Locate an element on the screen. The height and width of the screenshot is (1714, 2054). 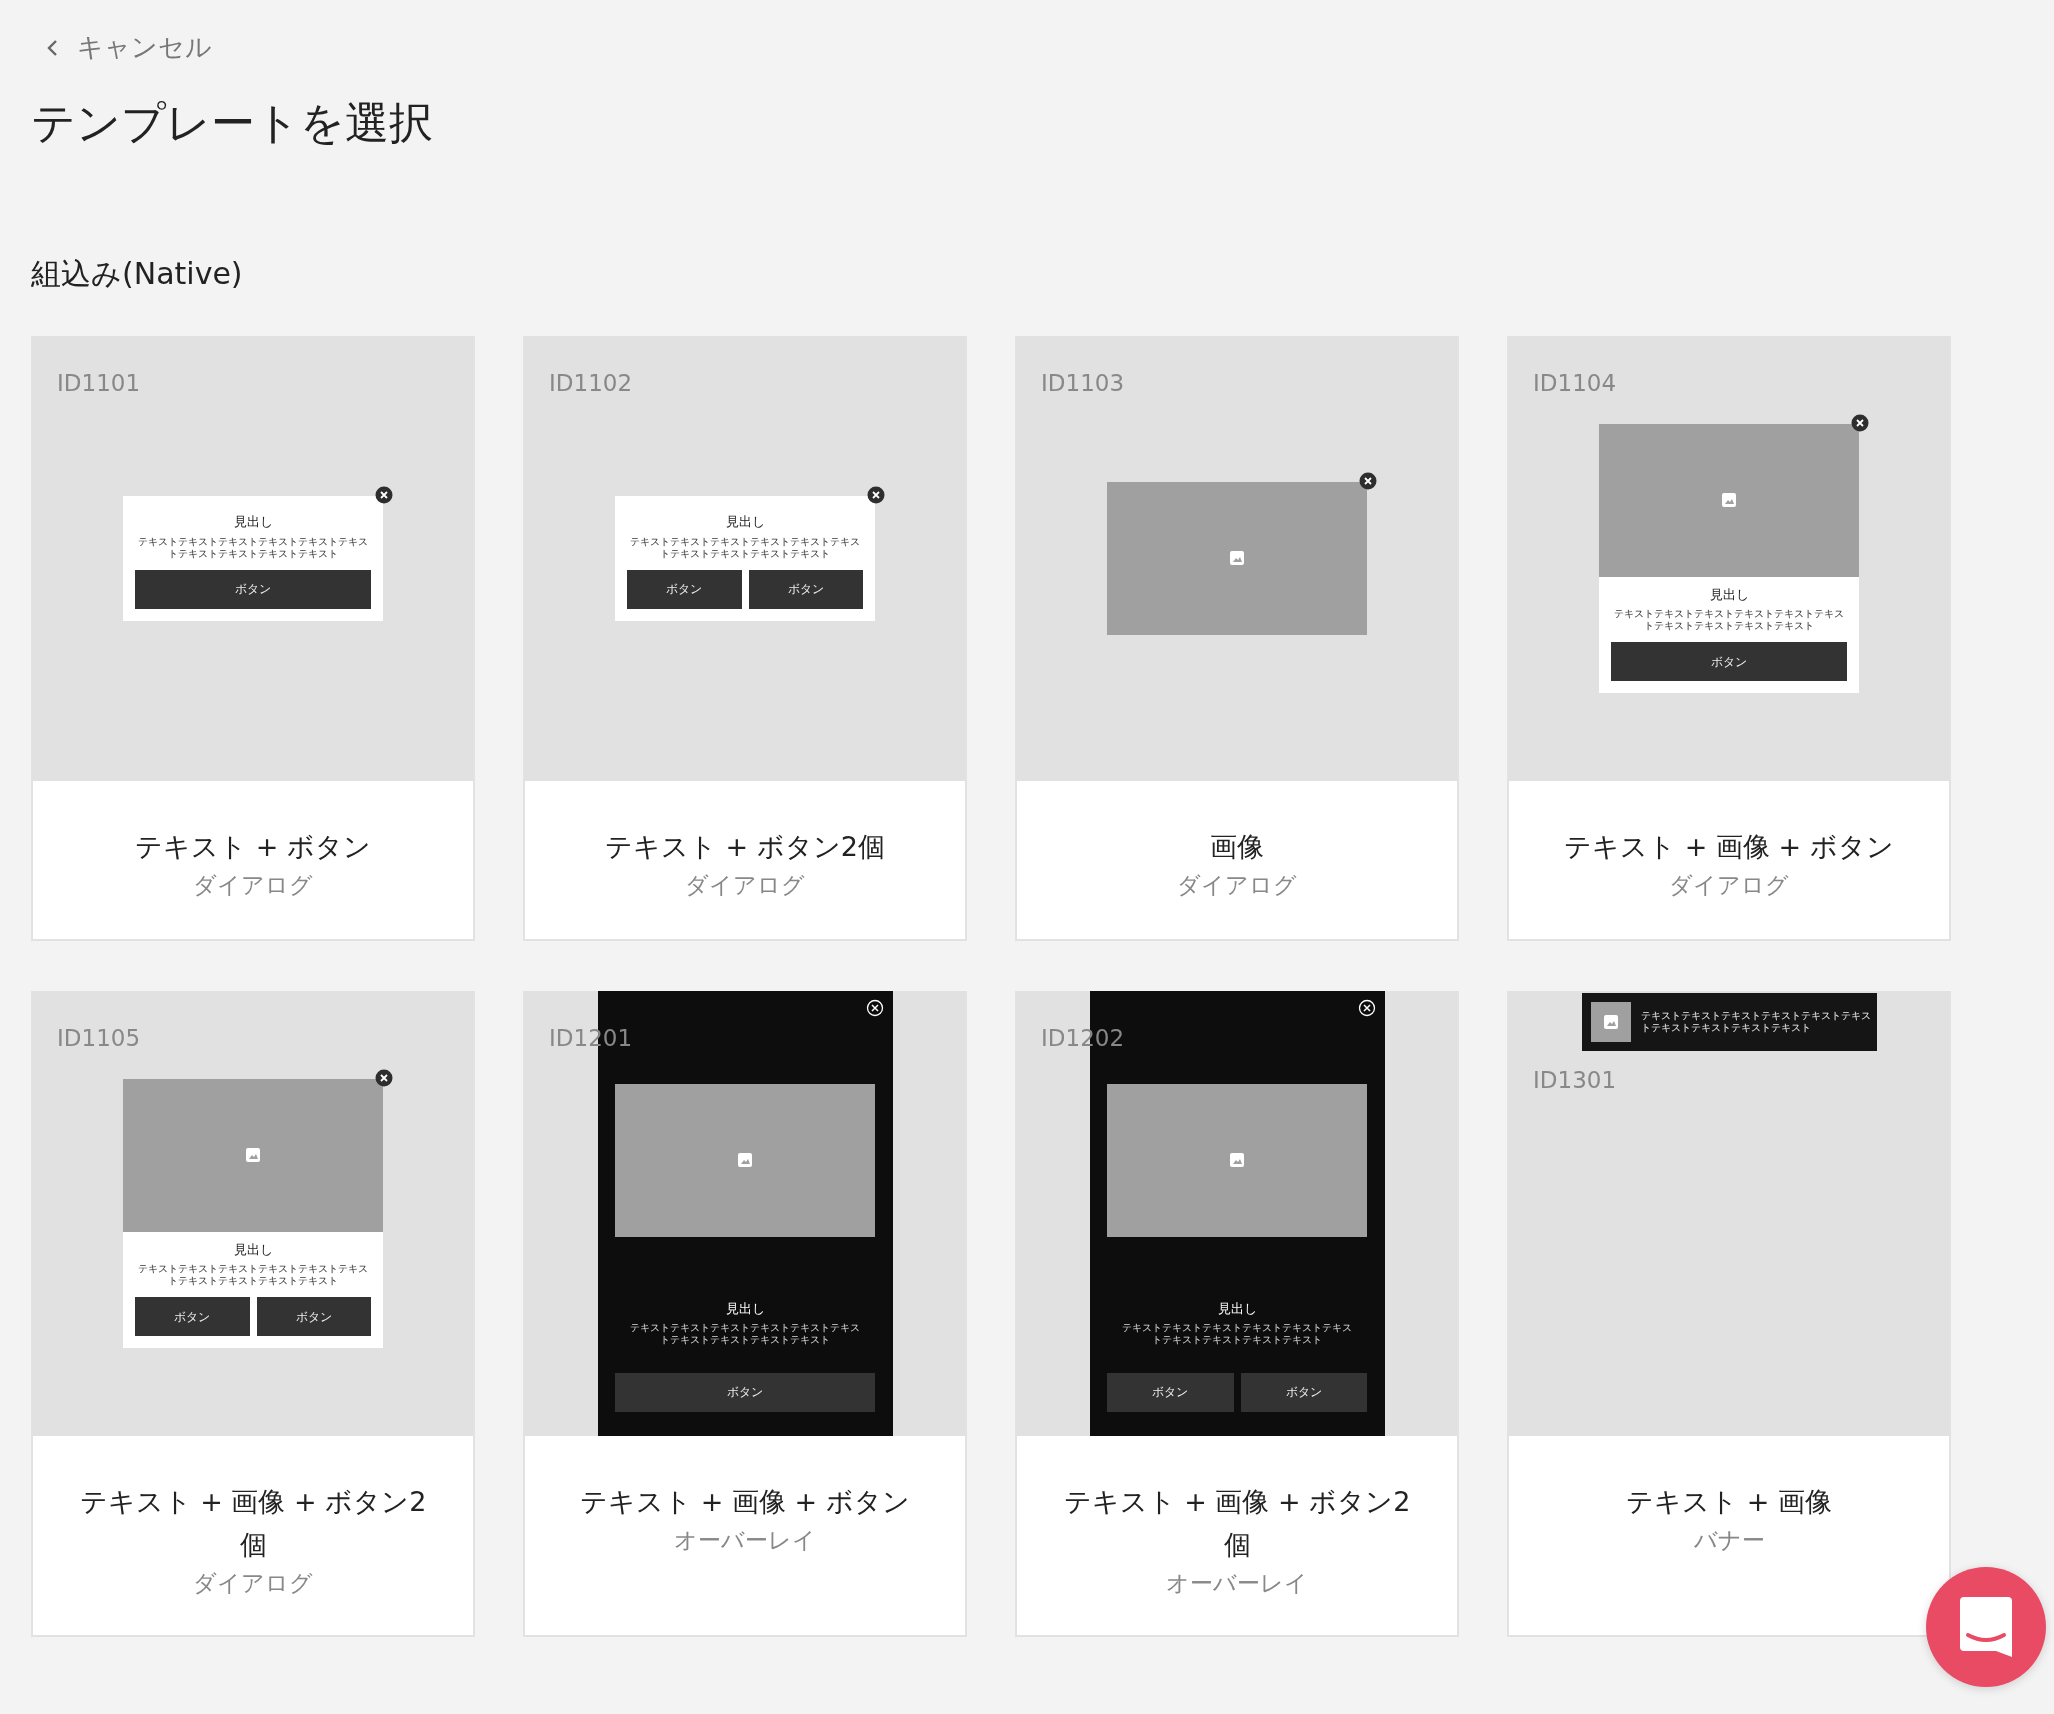
template-name: テキスト + 画像 is located at coordinates (1729, 1501).